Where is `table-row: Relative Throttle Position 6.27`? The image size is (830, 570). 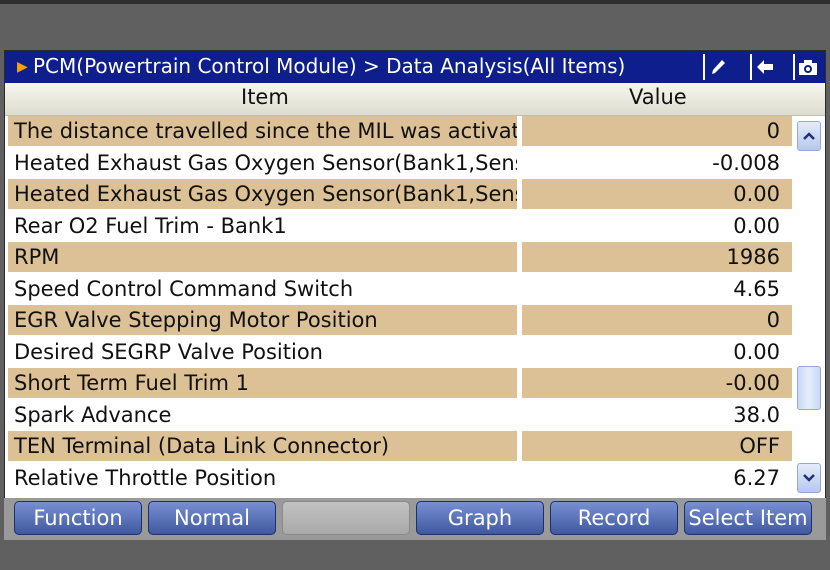
table-row: Relative Throttle Position 6.27 is located at coordinates (400, 478).